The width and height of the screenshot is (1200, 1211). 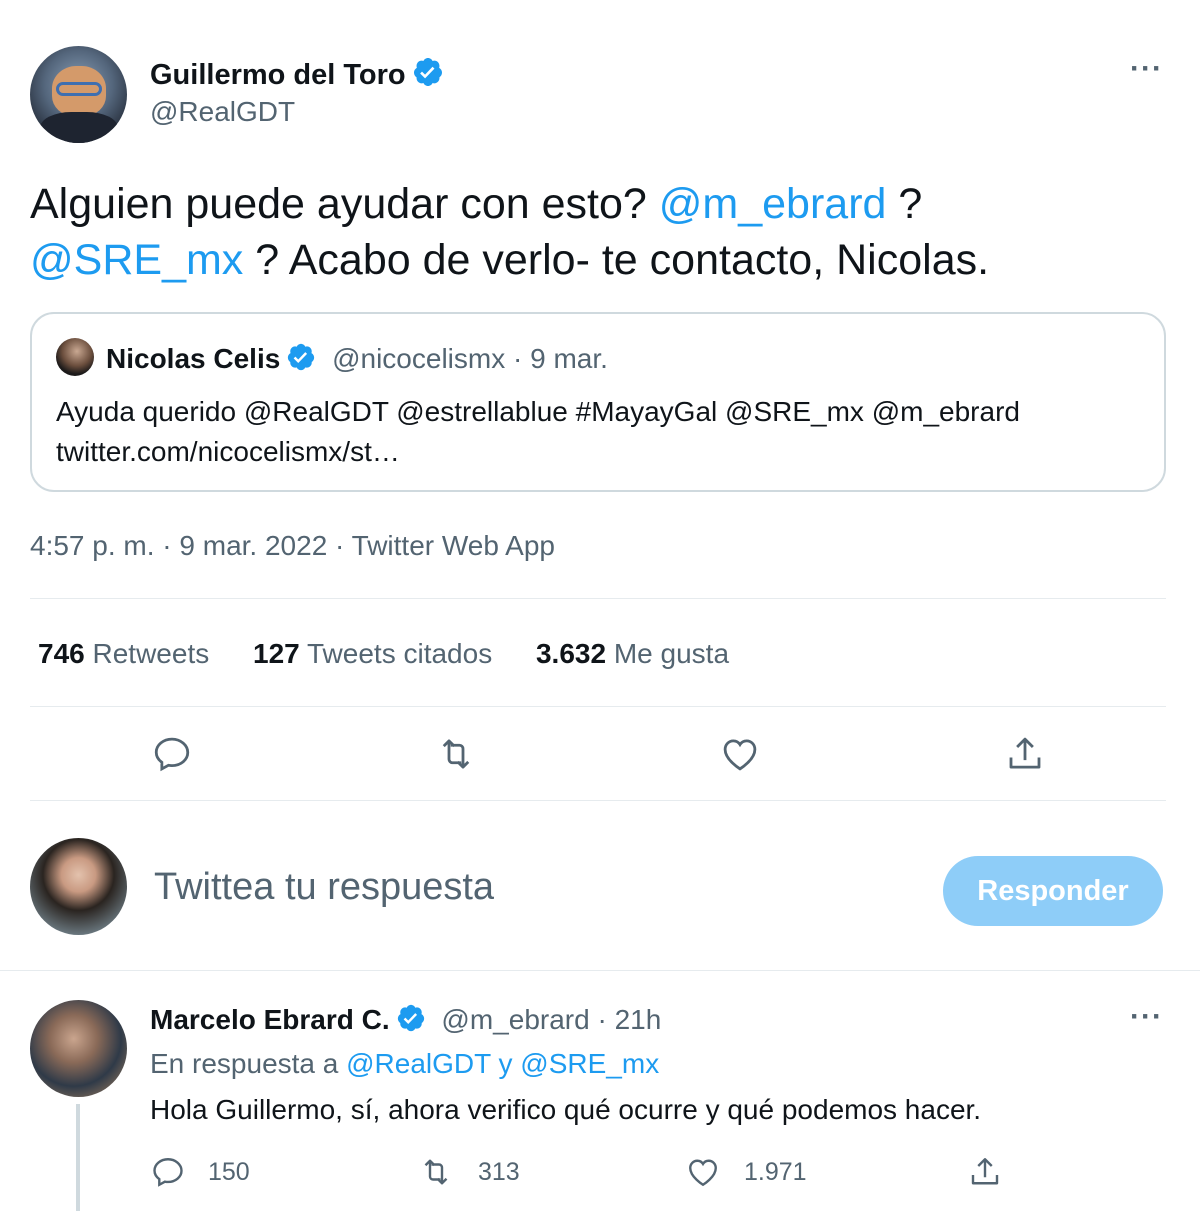 I want to click on stat-quote-tweets: 127 Tweets citados, so click(x=372, y=654).